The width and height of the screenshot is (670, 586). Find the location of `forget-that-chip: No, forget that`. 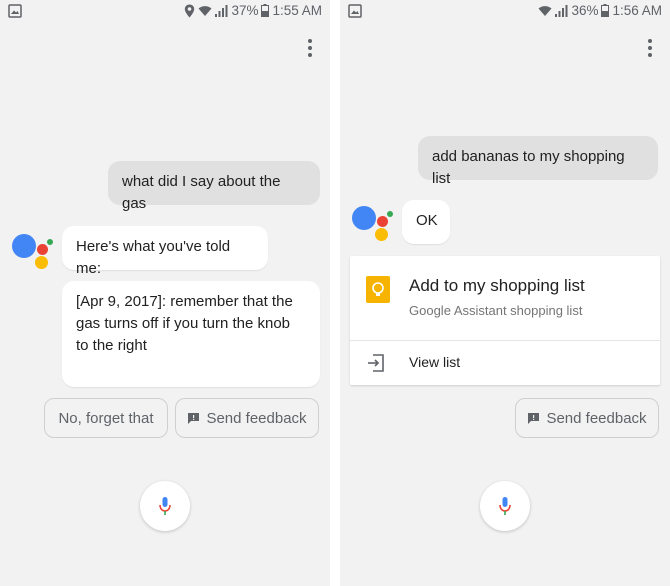

forget-that-chip: No, forget that is located at coordinates (106, 418).